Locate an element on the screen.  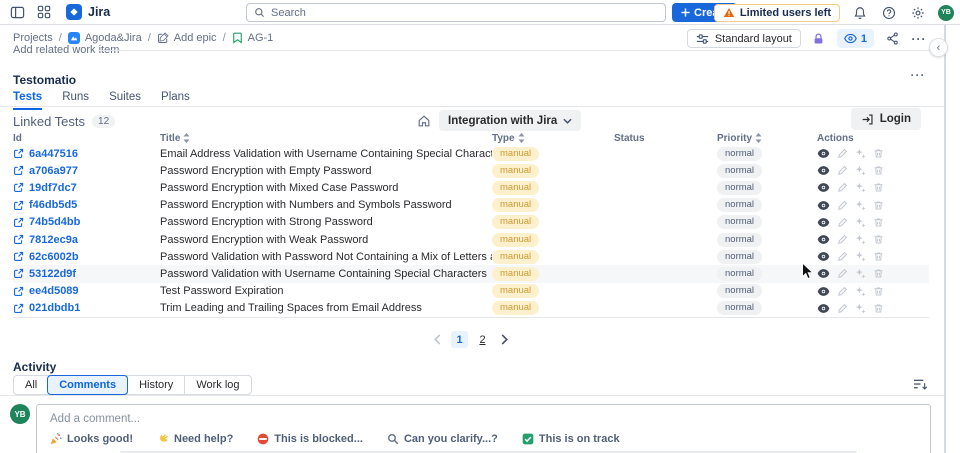
scrollbar is located at coordinates (945, 239).